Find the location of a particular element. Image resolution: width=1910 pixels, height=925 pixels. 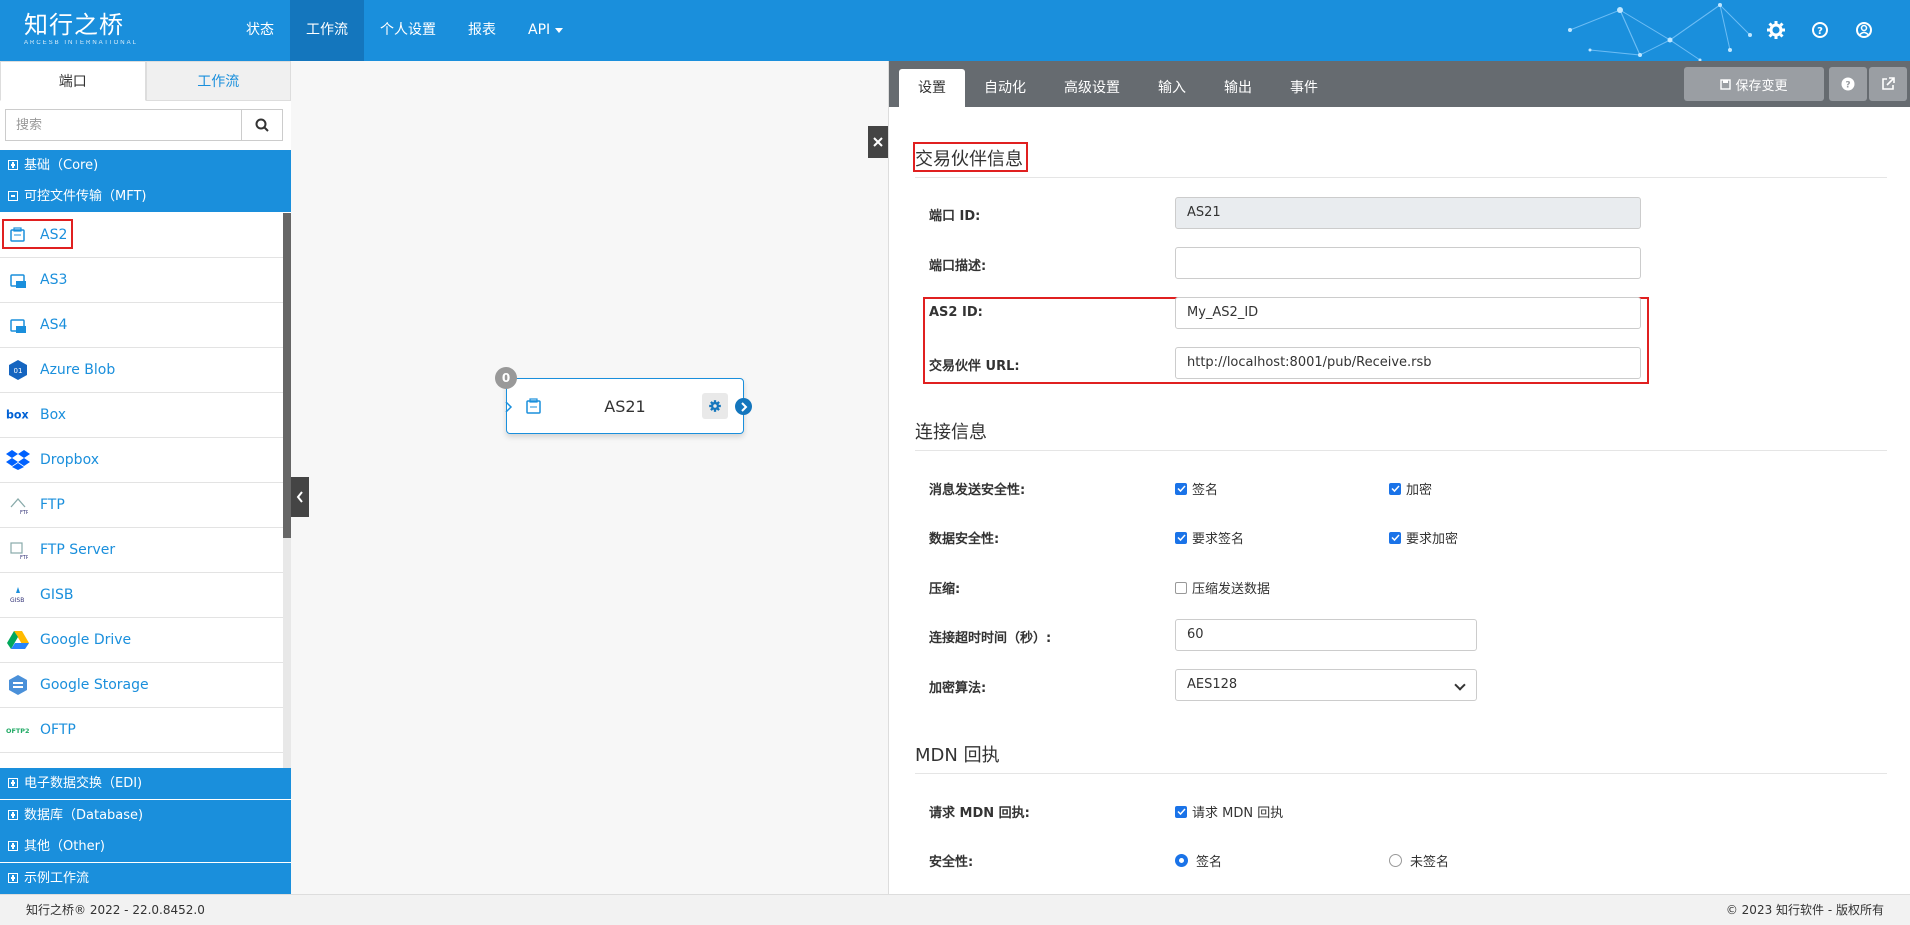

tab-output: 输出 is located at coordinates (1238, 88).